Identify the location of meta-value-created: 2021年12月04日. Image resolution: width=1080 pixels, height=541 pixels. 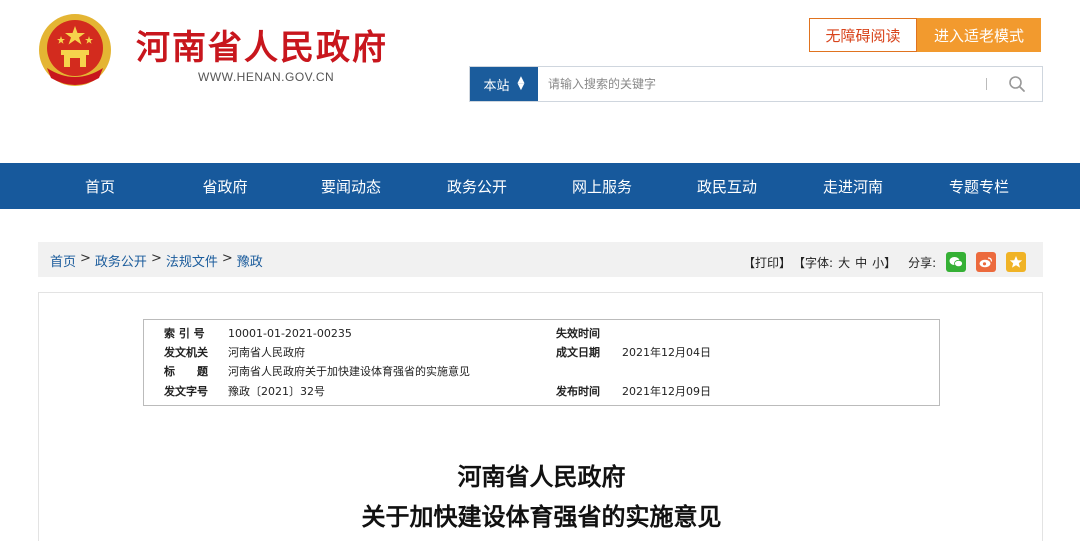
(666, 352).